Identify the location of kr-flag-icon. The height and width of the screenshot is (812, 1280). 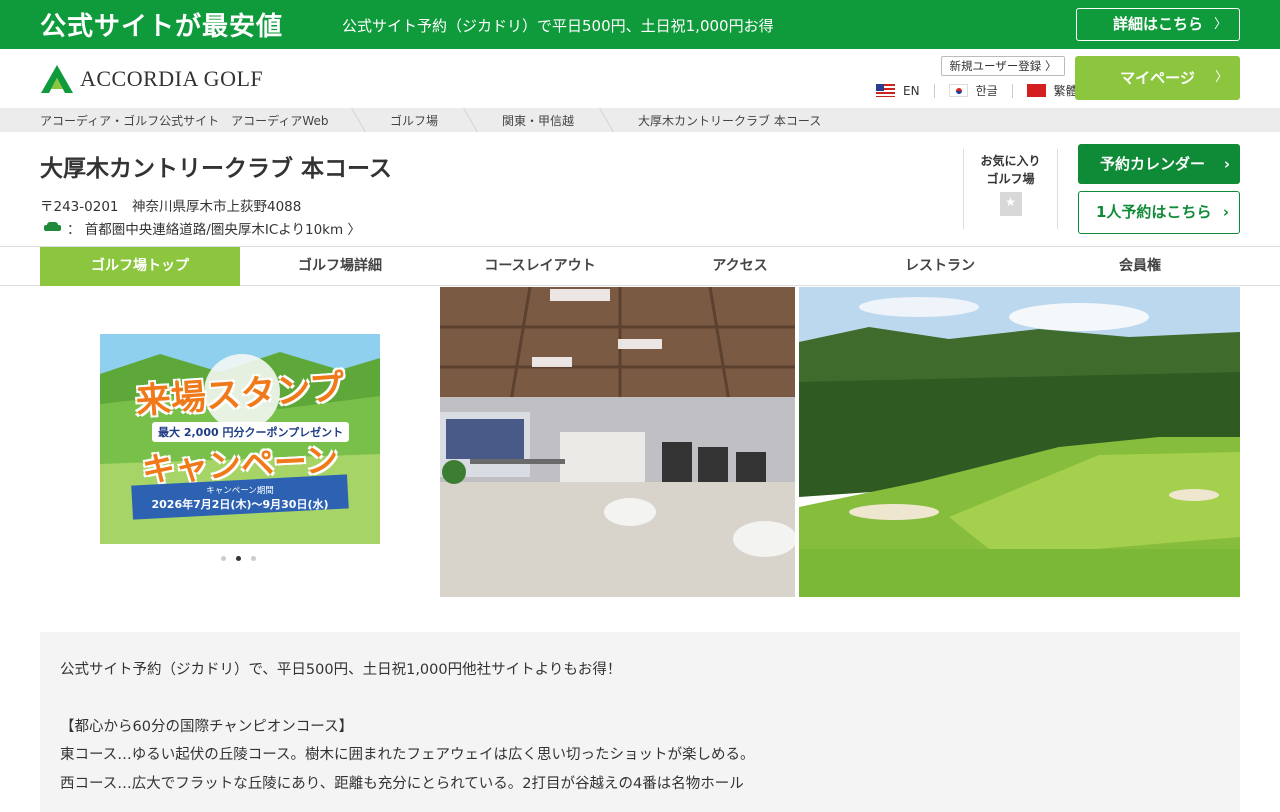
(958, 90).